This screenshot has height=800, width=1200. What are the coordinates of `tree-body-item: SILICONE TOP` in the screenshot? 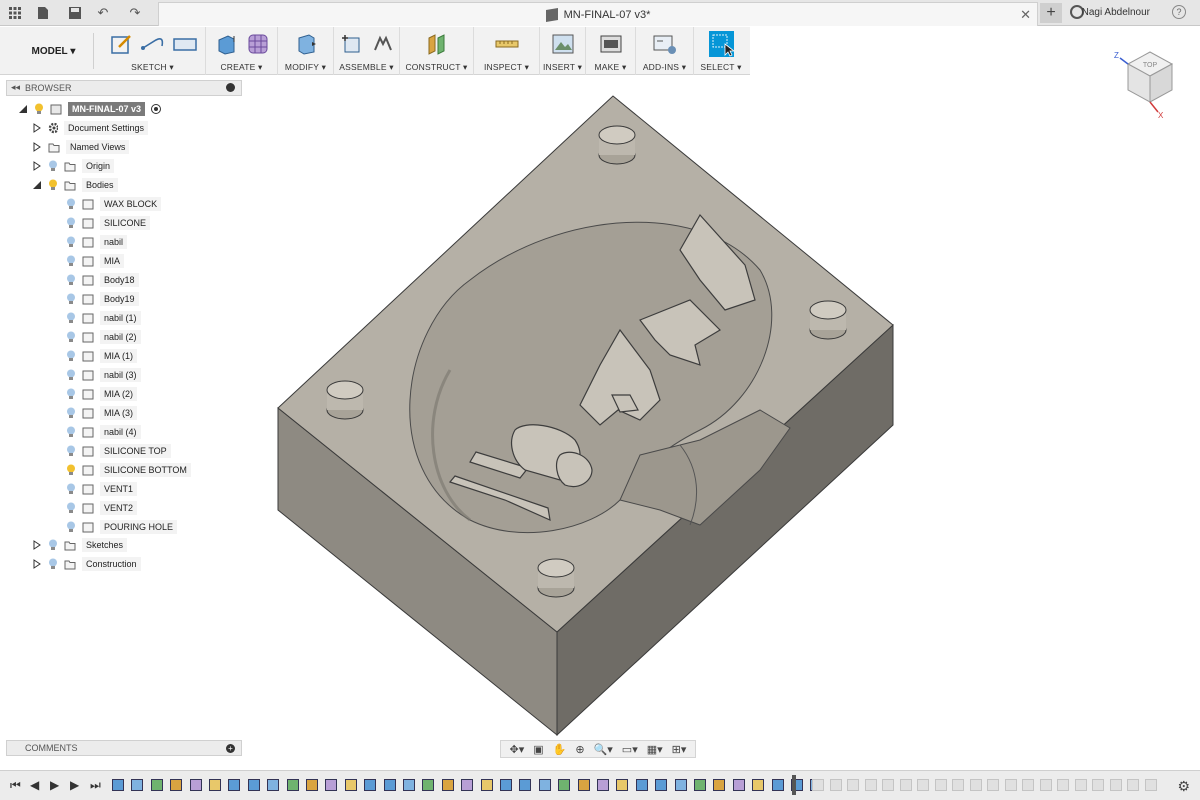 It's located at (118, 451).